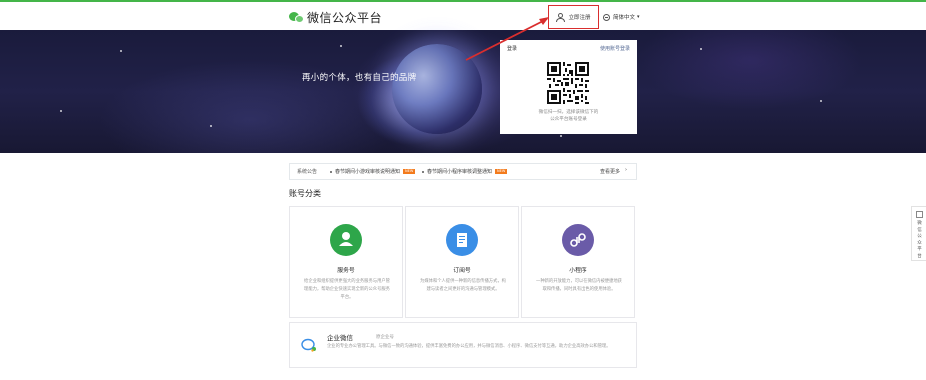 Image resolution: width=926 pixels, height=380 pixels. Describe the element at coordinates (305, 193) in the screenshot. I see `section-title: 账号分类` at that location.